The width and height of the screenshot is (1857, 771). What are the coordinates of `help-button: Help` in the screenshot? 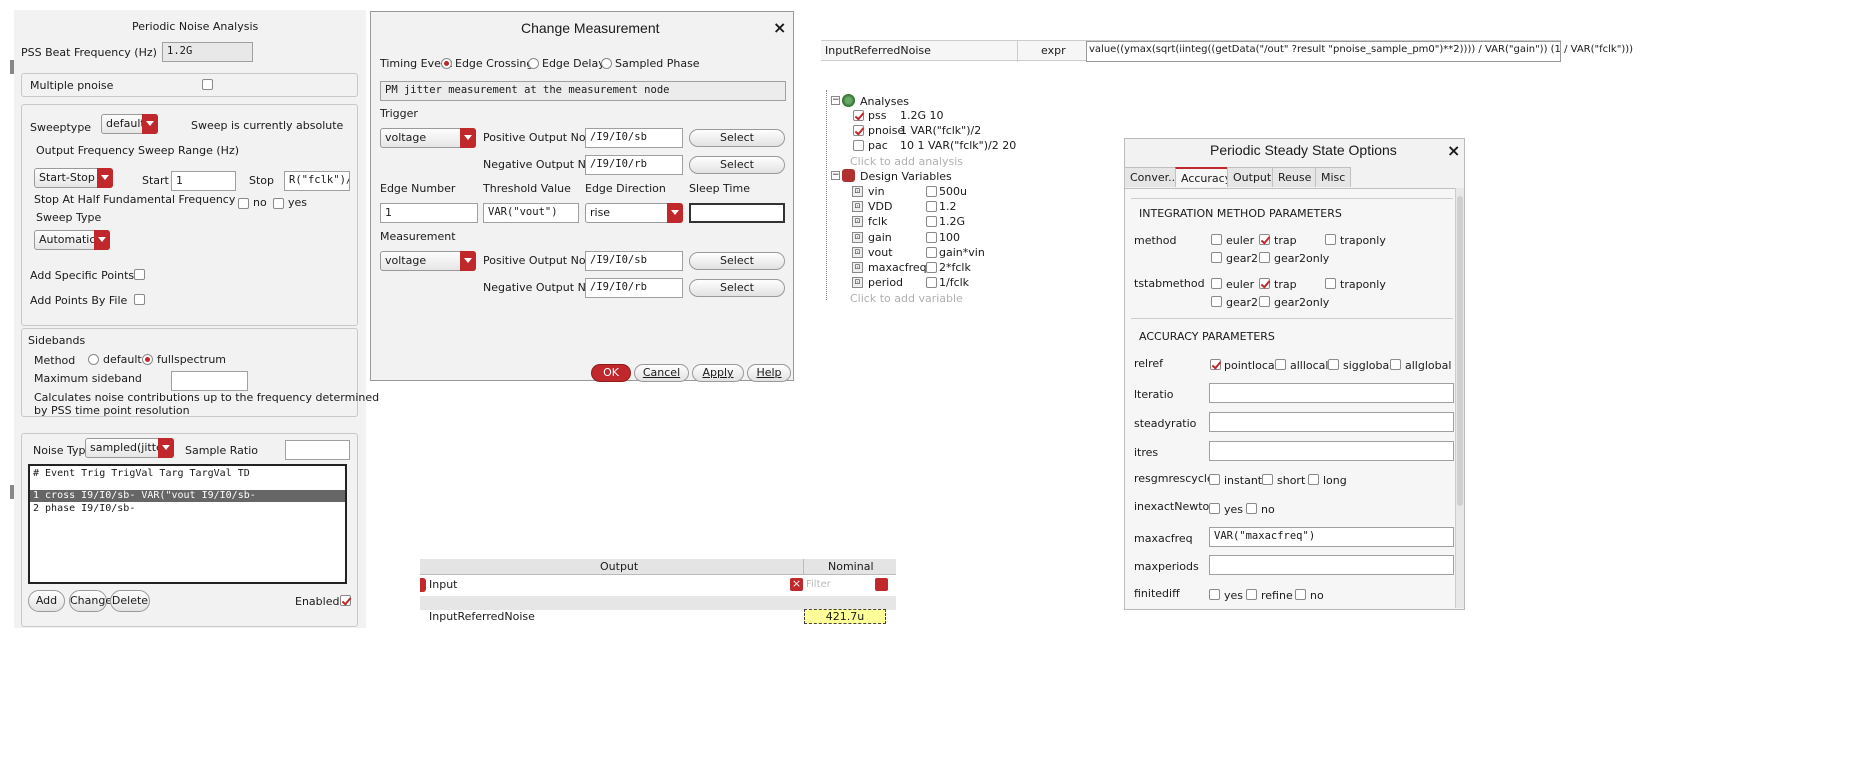 It's located at (769, 373).